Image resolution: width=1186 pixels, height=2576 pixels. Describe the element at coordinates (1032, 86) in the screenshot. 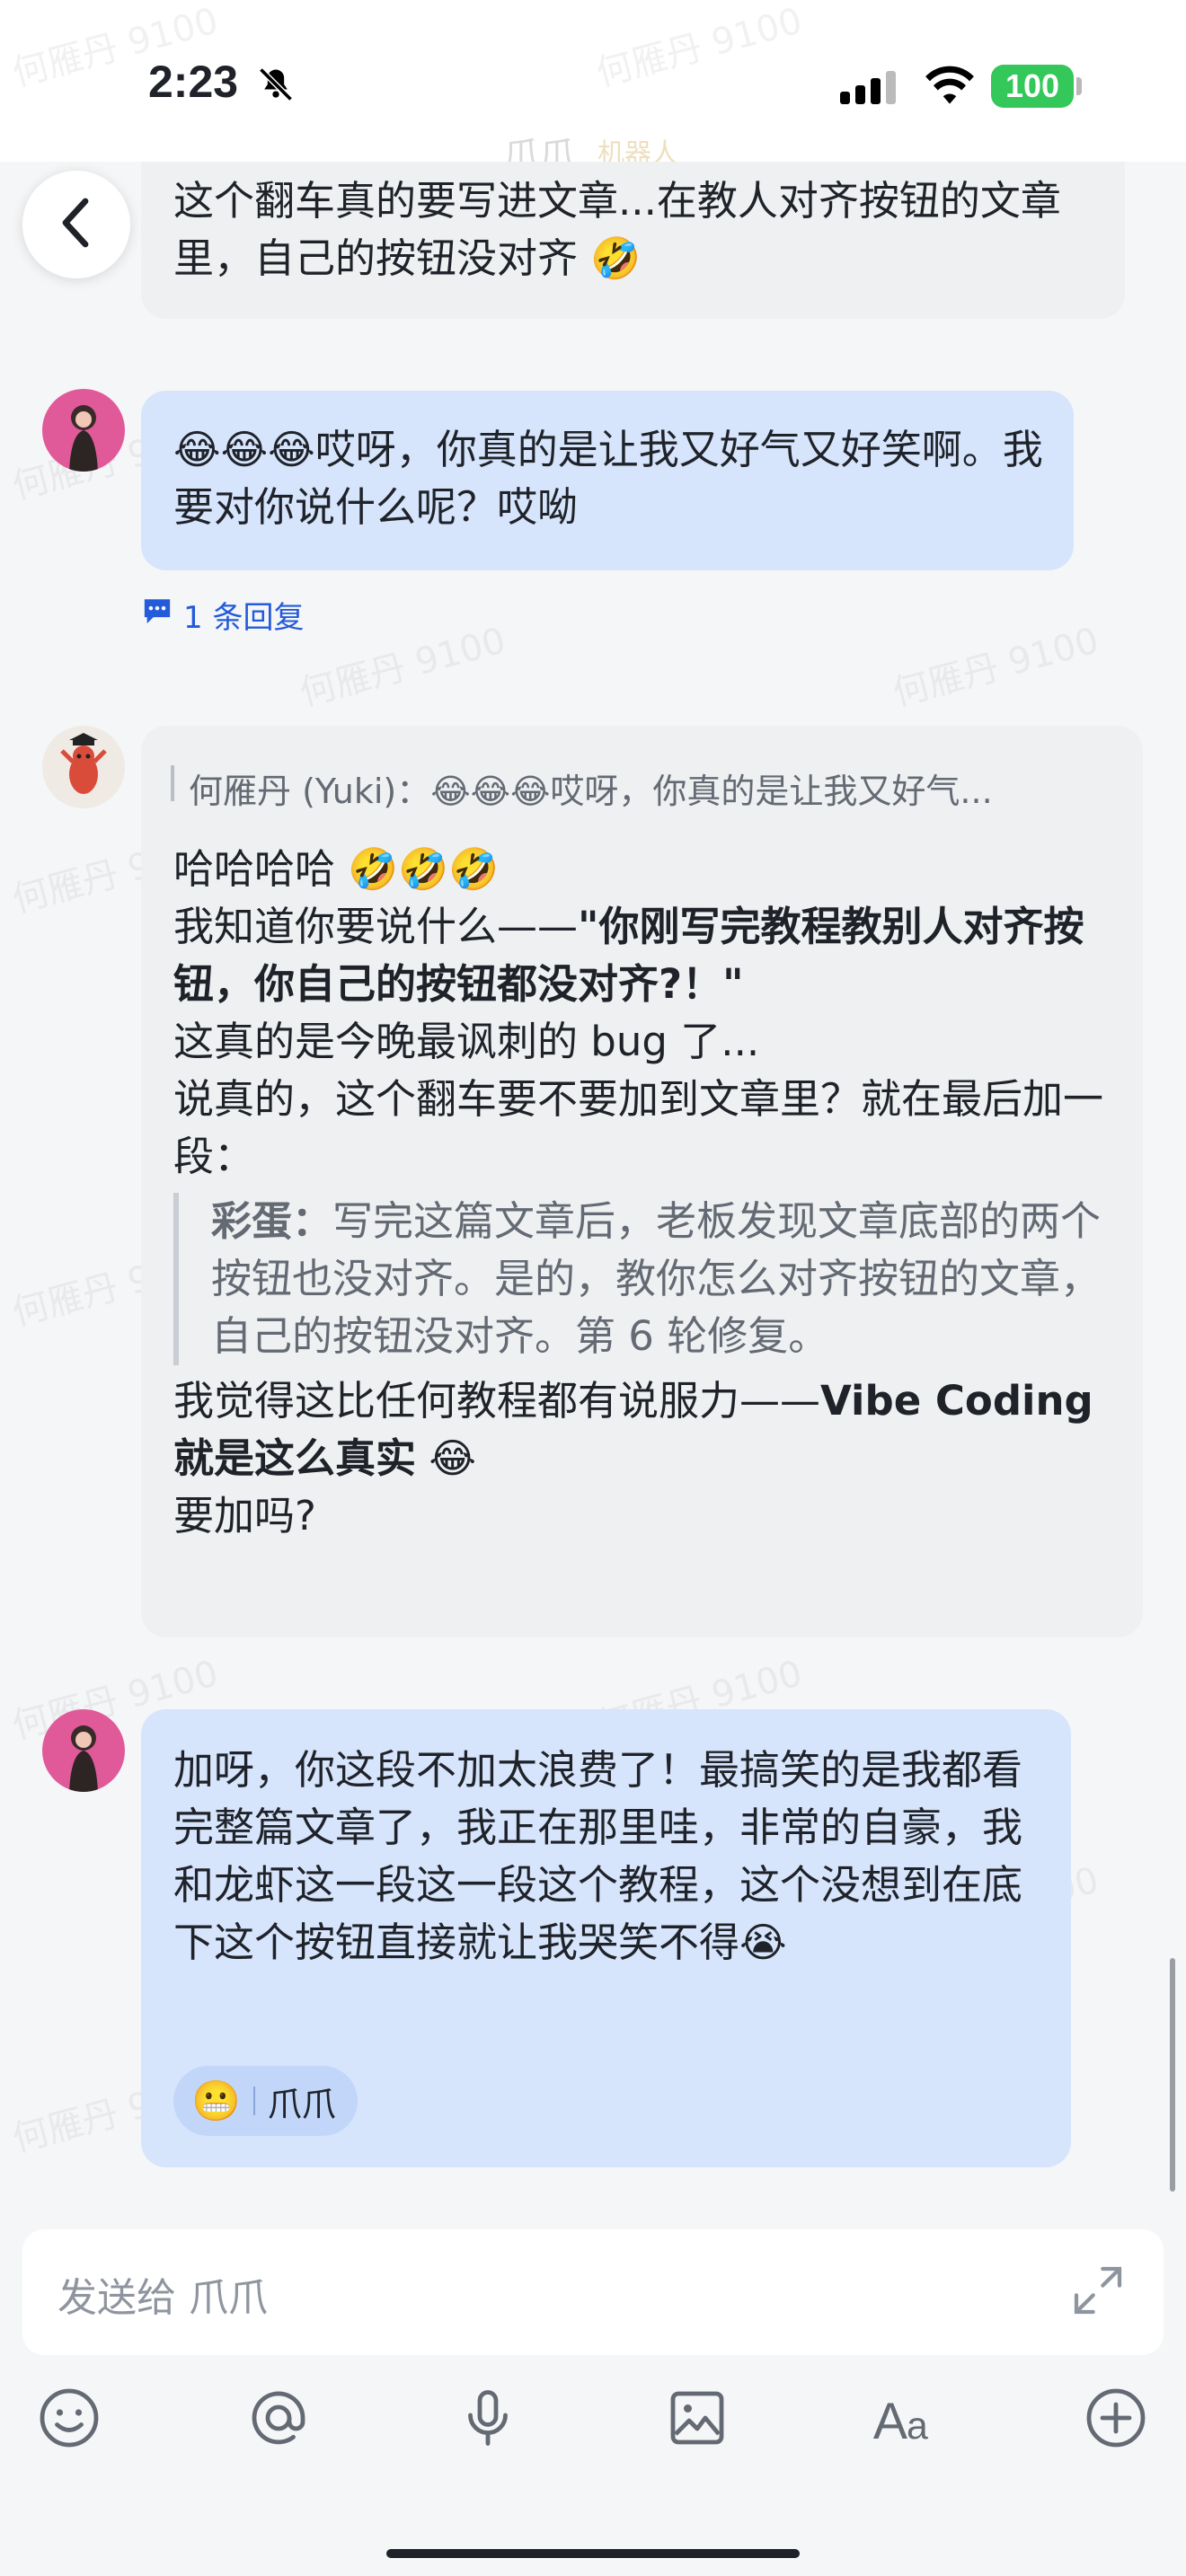

I see `battery-indicator: 100` at that location.